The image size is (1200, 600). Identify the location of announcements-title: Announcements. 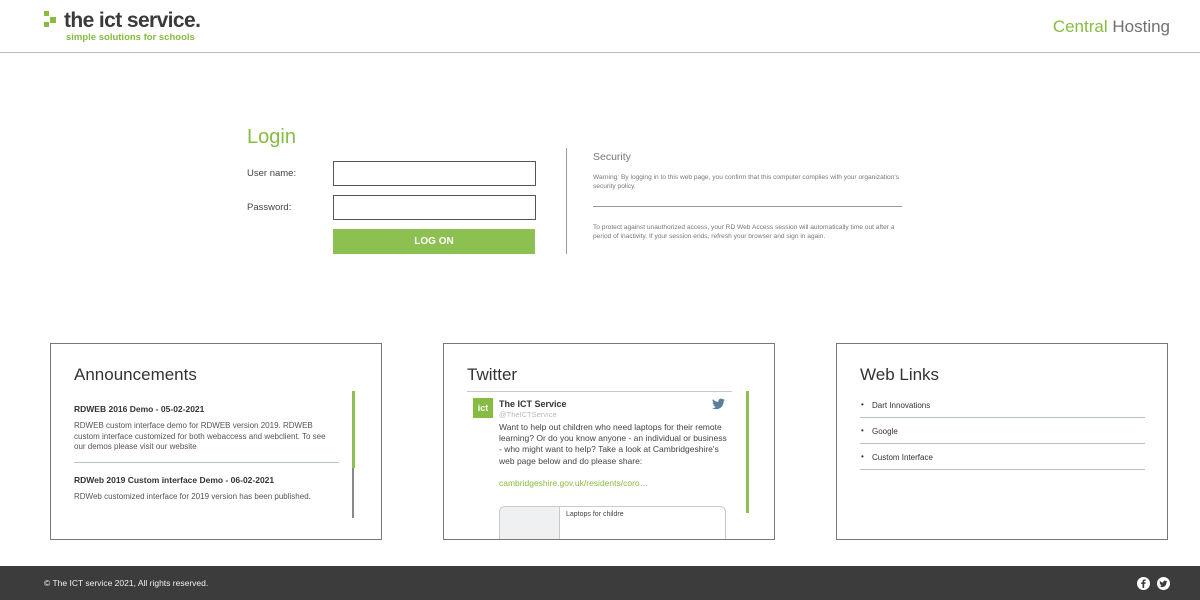
(135, 374).